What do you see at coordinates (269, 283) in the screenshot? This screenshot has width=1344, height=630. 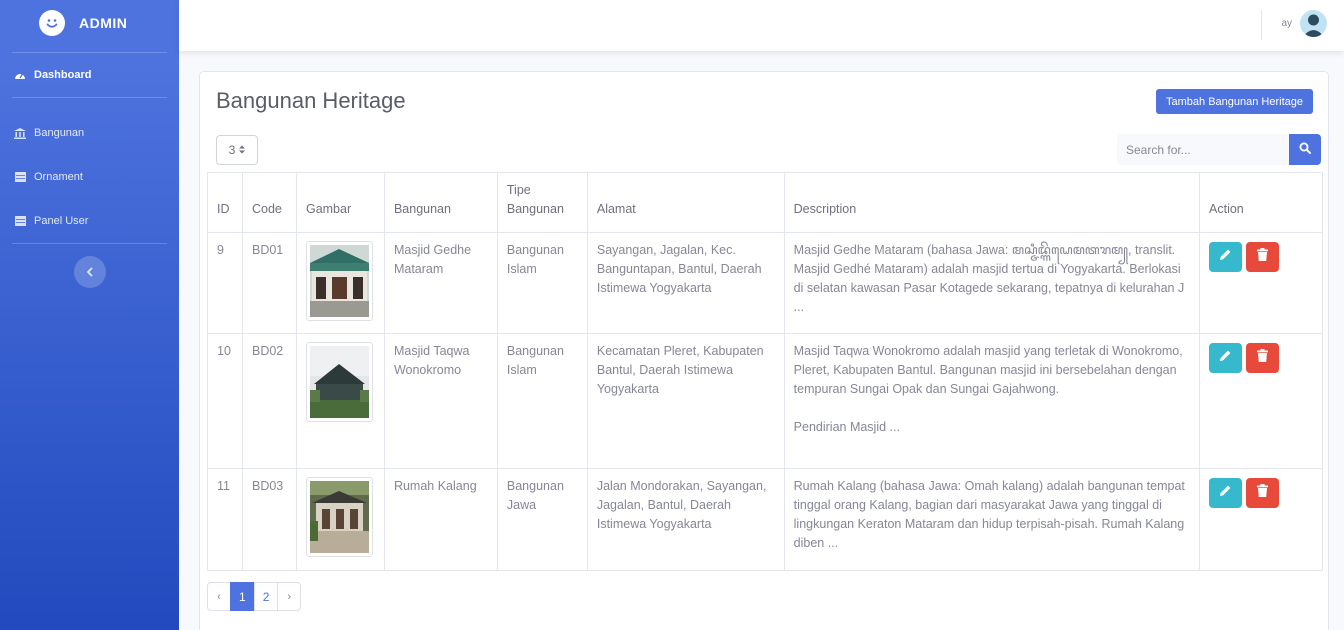 I see `cell-code: BD01` at bounding box center [269, 283].